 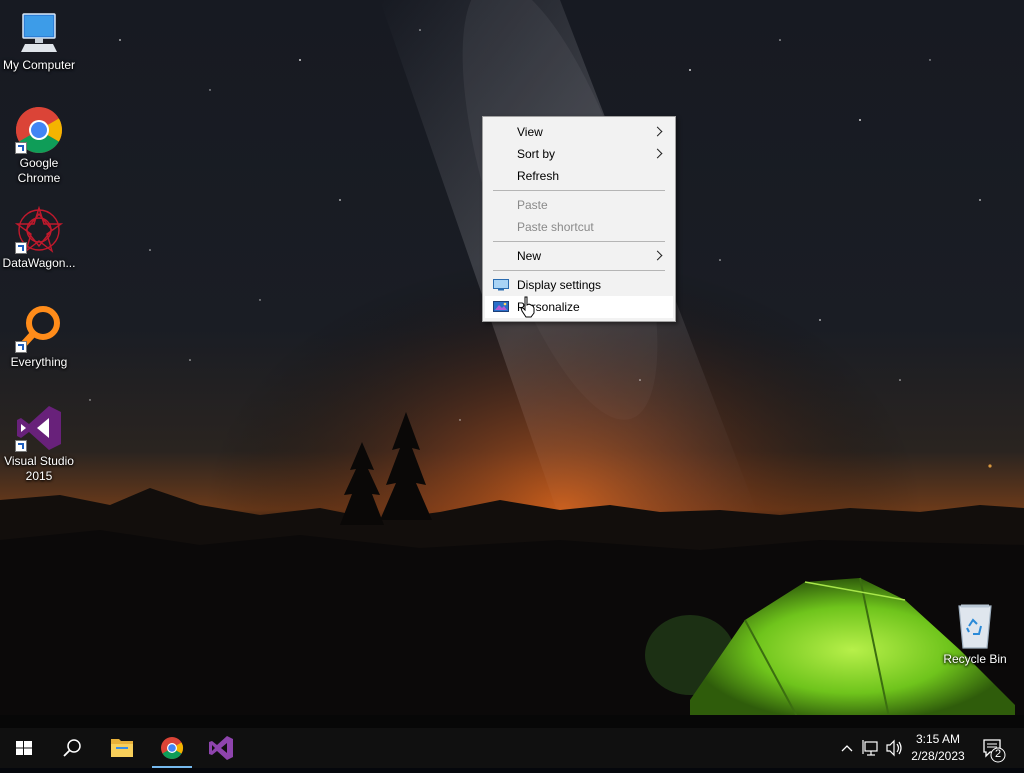 I want to click on network-button, so click(x=871, y=748).